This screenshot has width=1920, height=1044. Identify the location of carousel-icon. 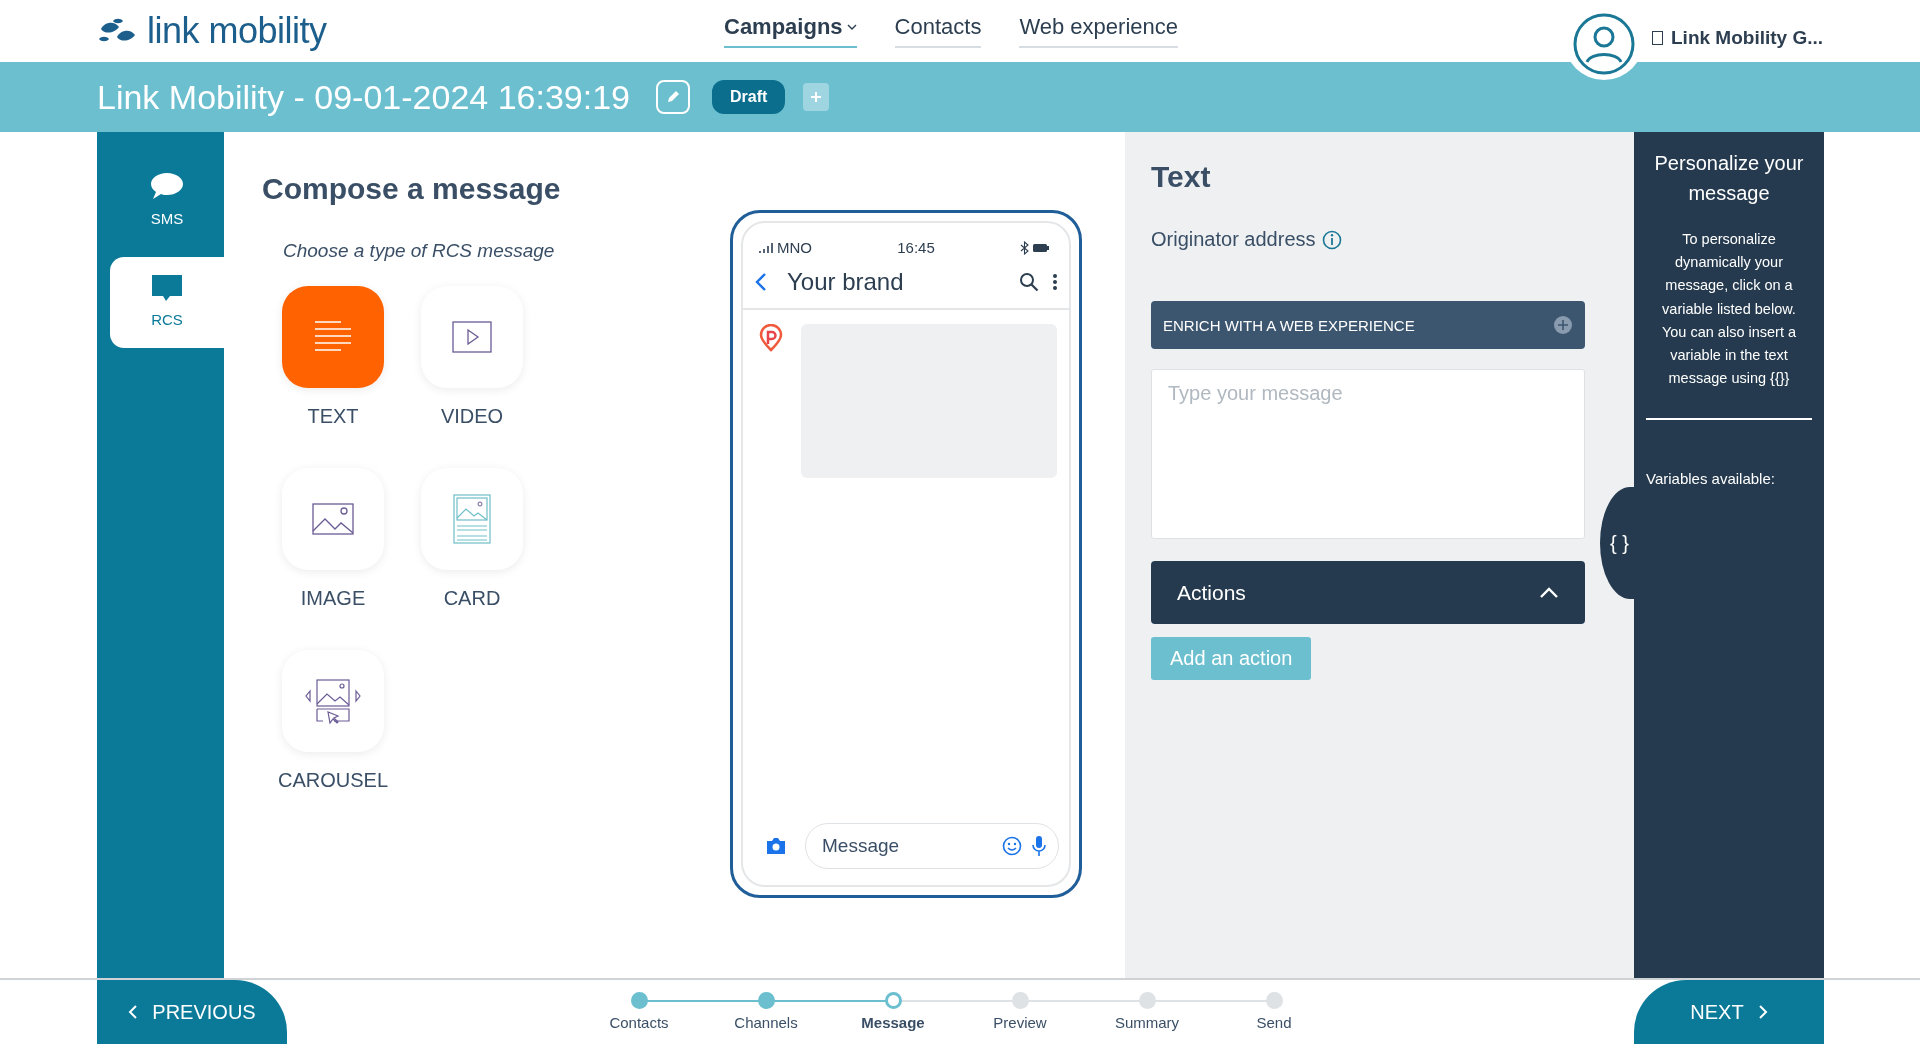
(333, 701).